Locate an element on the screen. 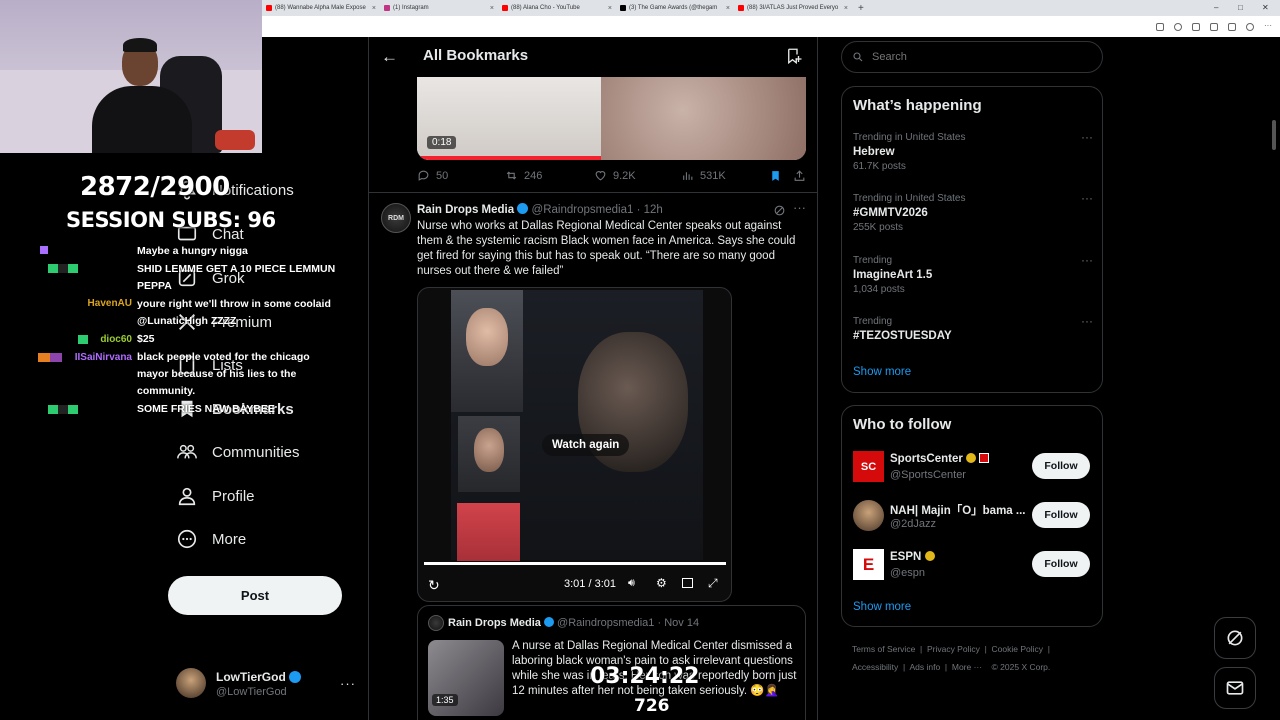 This screenshot has width=1280, height=720. share-icon is located at coordinates (799, 176).